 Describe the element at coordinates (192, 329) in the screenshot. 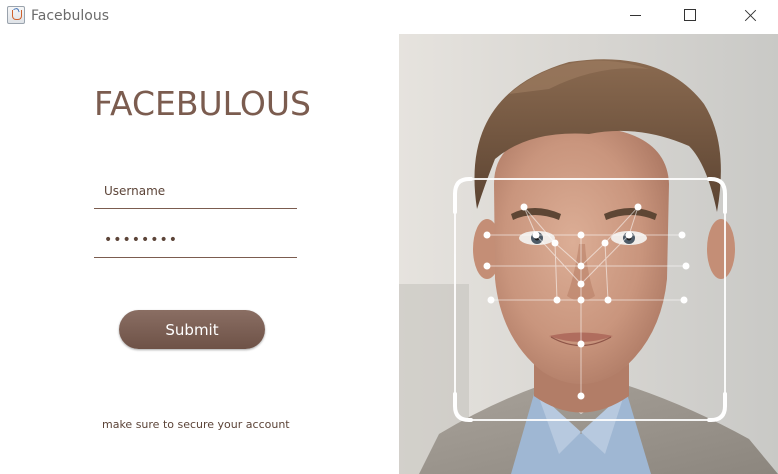

I see `submit-button: Submit` at that location.